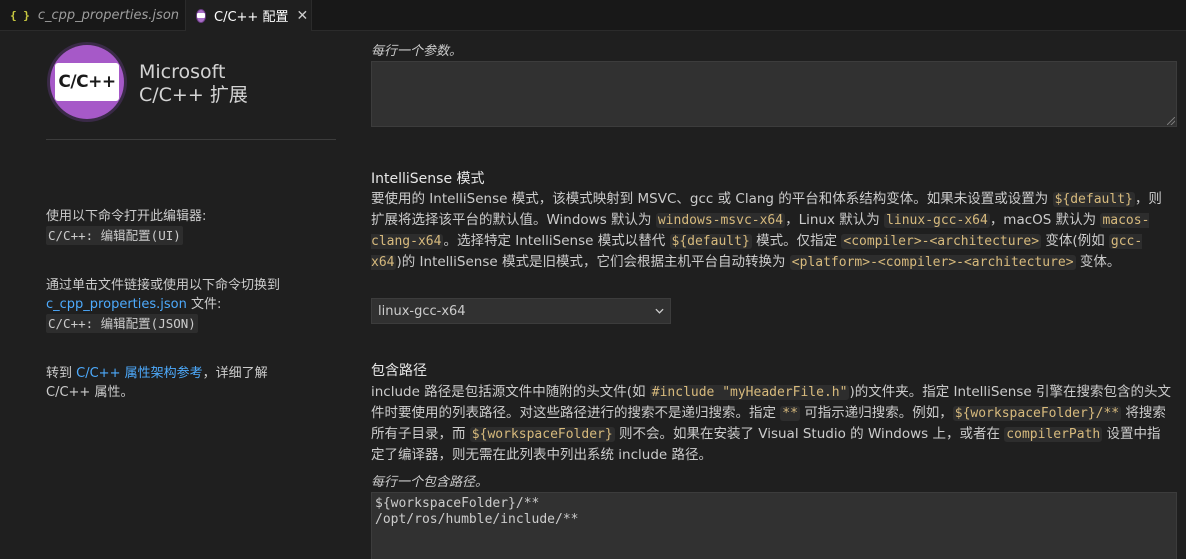 The width and height of the screenshot is (1186, 559). What do you see at coordinates (399, 371) in the screenshot?
I see `include-path-heading: 包含路径` at bounding box center [399, 371].